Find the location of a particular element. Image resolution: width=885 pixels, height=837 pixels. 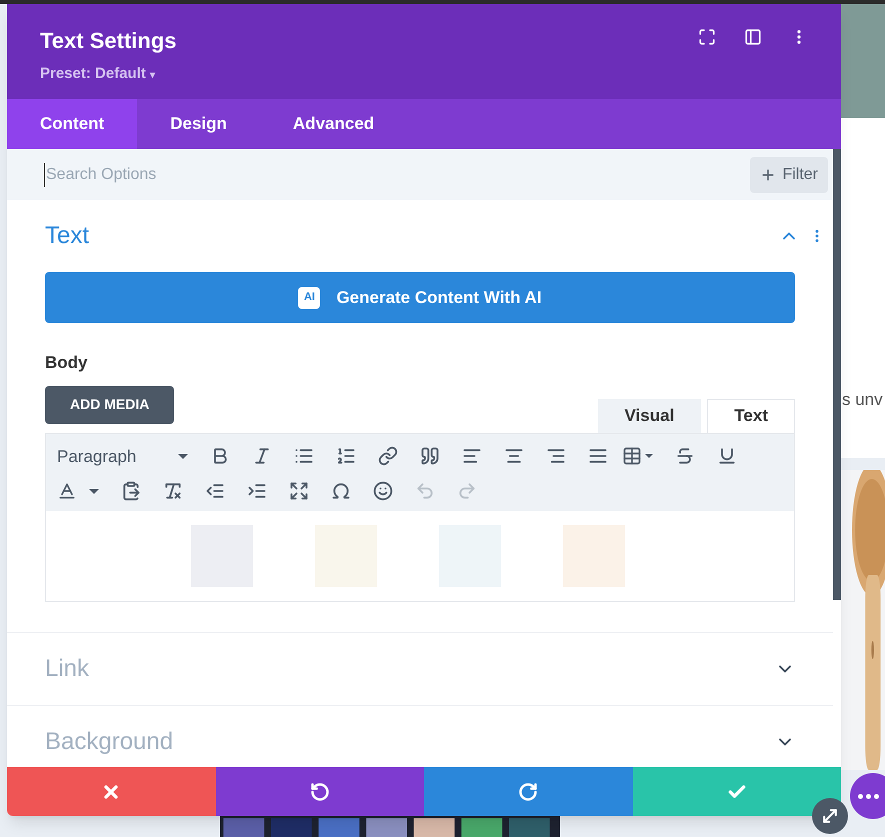

omega-icon is located at coordinates (341, 491).